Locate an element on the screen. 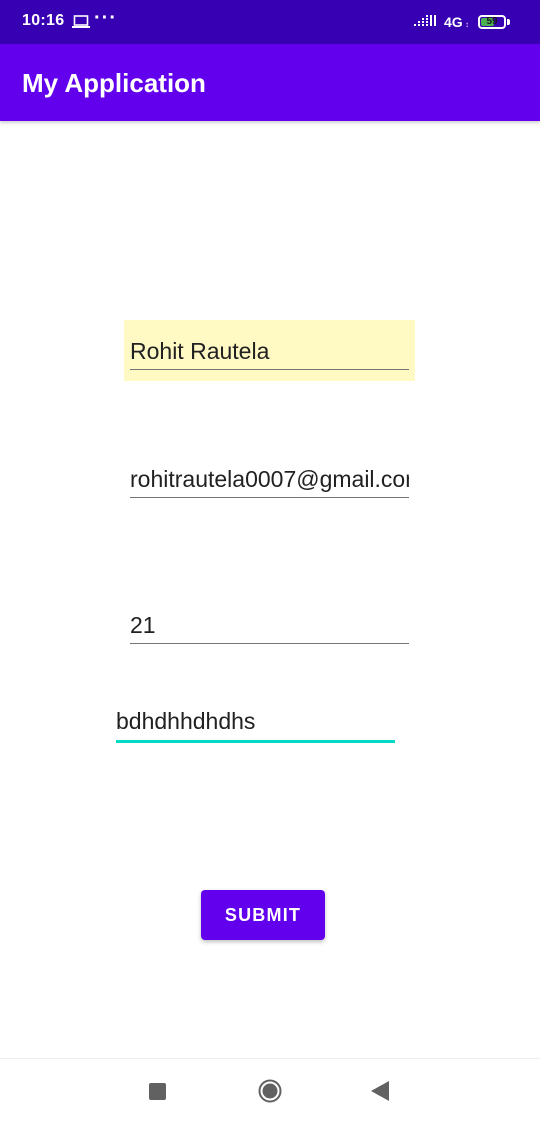 The width and height of the screenshot is (540, 1123). age-field-value: 21 is located at coordinates (143, 625).